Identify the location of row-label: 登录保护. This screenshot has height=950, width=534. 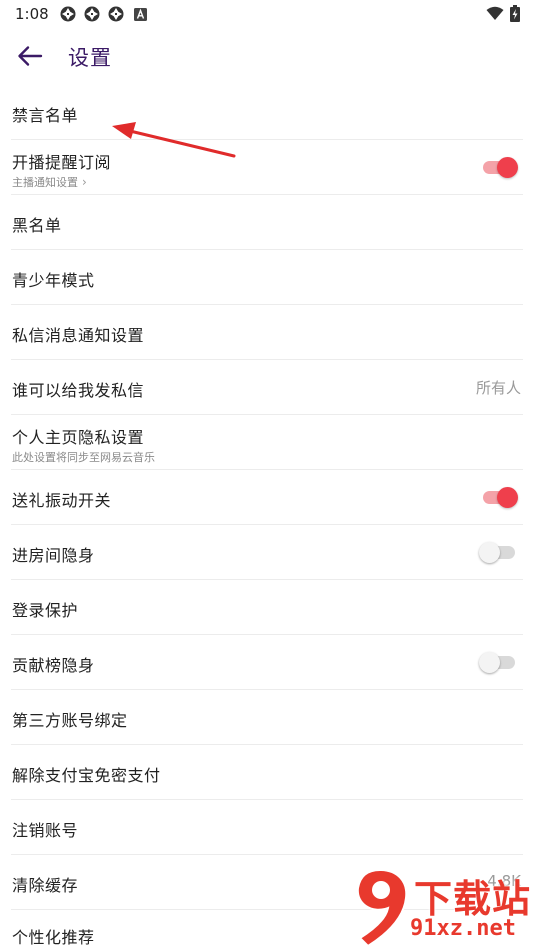
(45, 610).